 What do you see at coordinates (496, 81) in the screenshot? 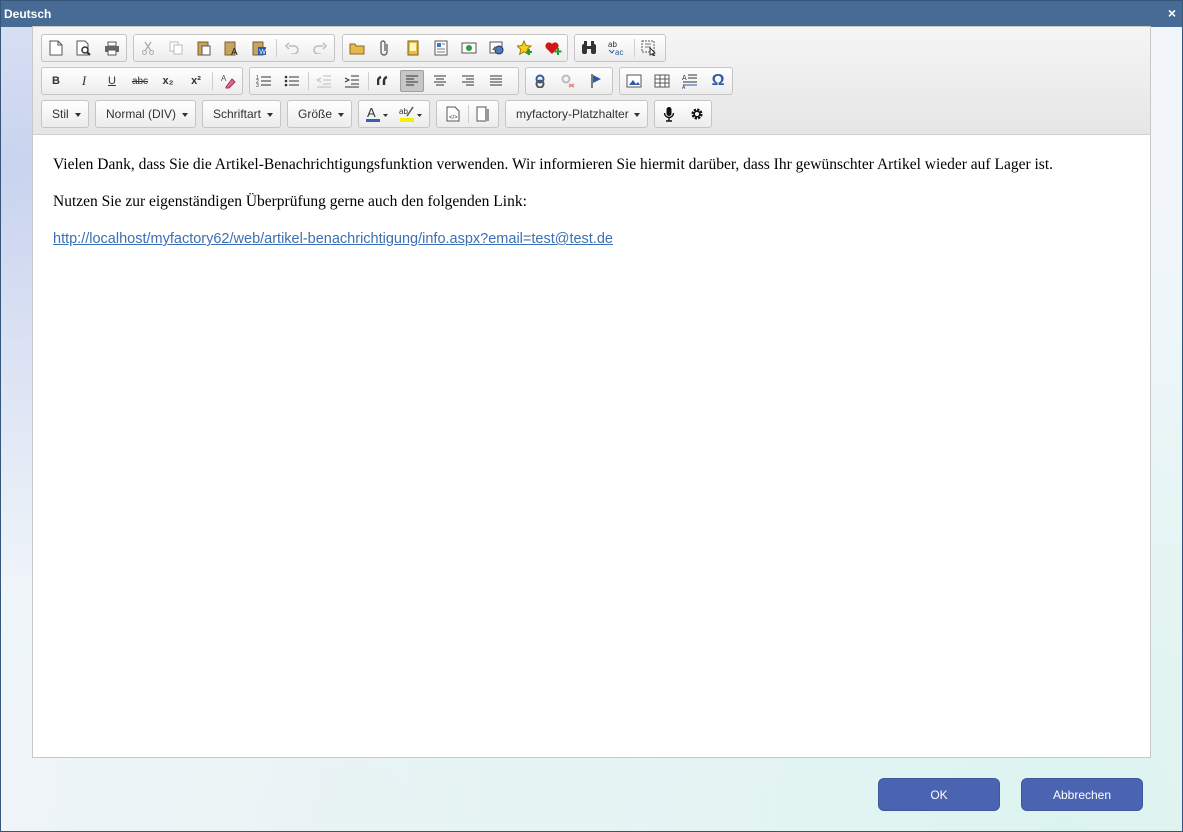
I see `align-justify-icon` at bounding box center [496, 81].